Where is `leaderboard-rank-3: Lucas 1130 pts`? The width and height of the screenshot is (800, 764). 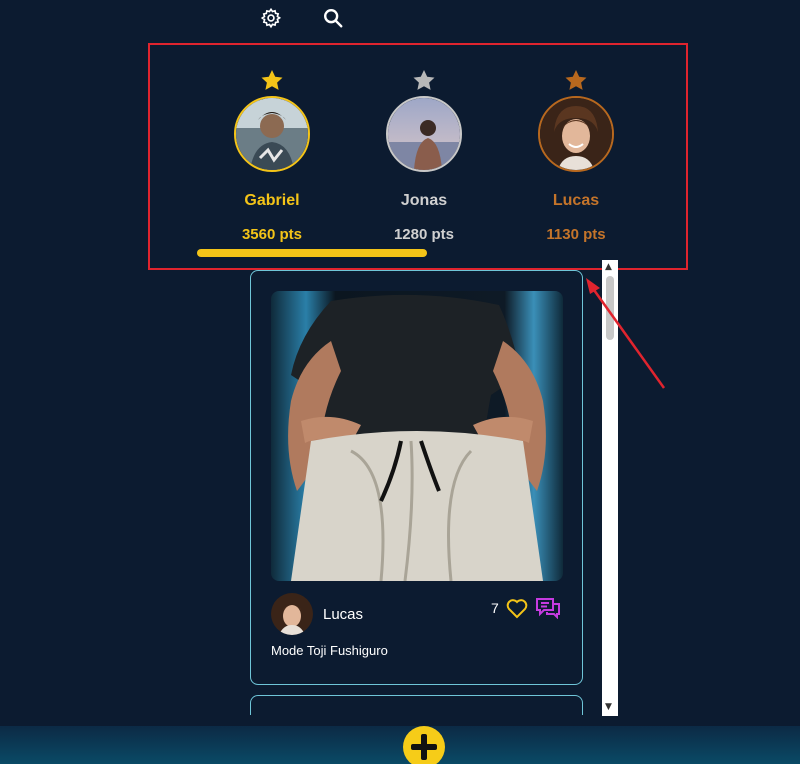
leaderboard-rank-3: Lucas 1130 pts is located at coordinates (576, 156).